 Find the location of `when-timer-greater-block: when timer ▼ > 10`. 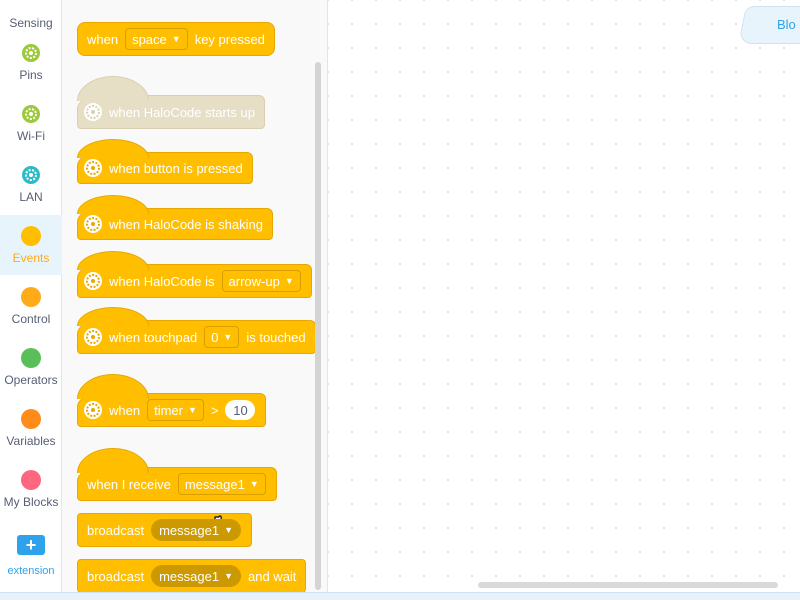

when-timer-greater-block: when timer ▼ > 10 is located at coordinates (172, 400).